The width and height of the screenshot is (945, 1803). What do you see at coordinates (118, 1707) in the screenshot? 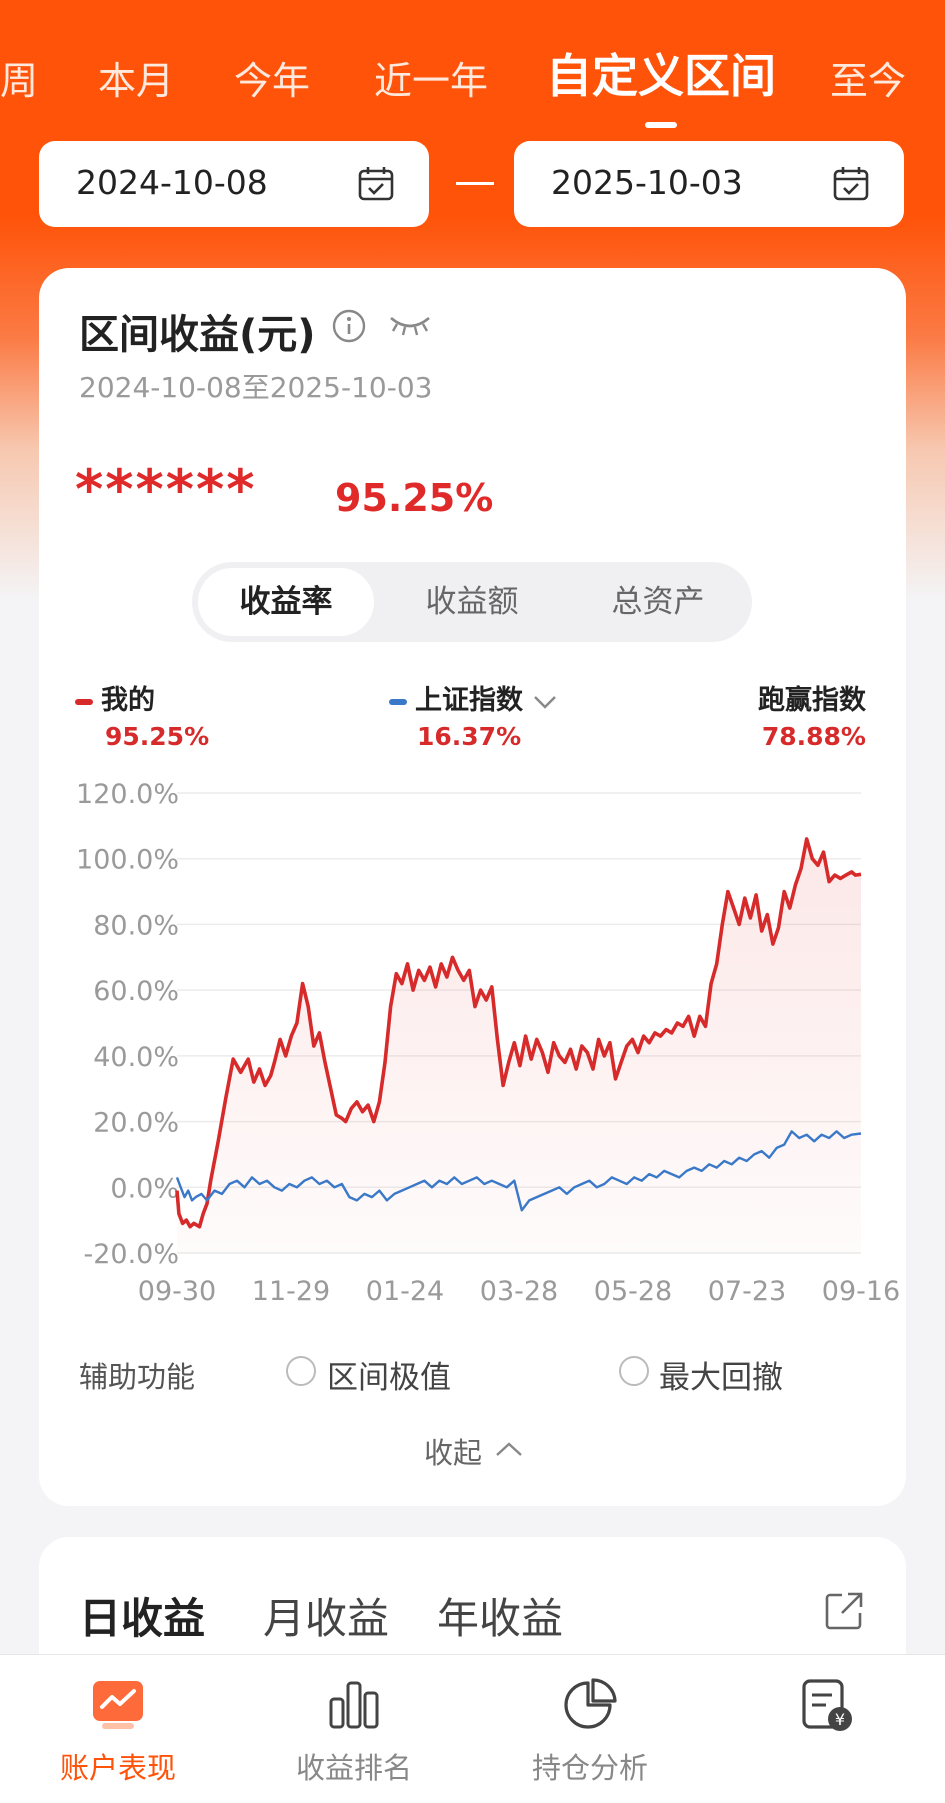
I see `account-chart-icon` at bounding box center [118, 1707].